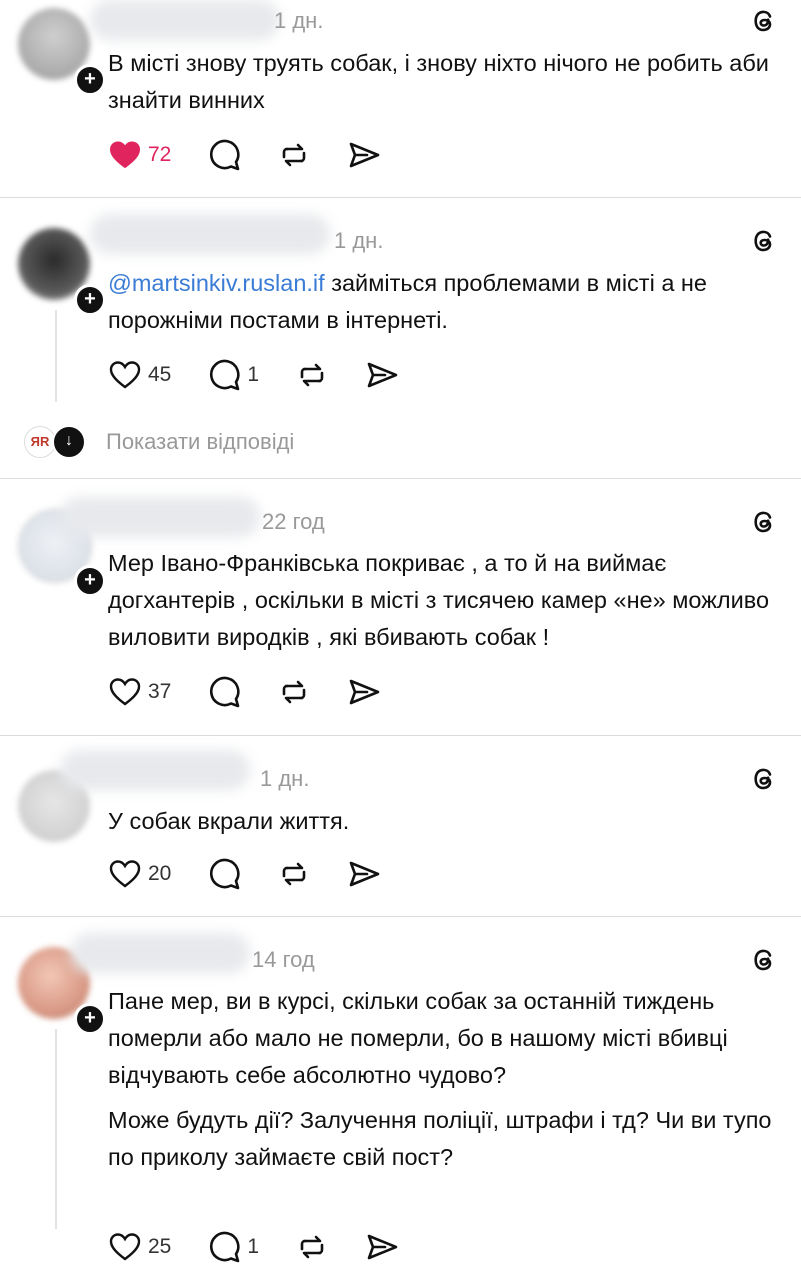 This screenshot has width=801, height=1280. What do you see at coordinates (160, 691) in the screenshot?
I see `like-count: 37` at bounding box center [160, 691].